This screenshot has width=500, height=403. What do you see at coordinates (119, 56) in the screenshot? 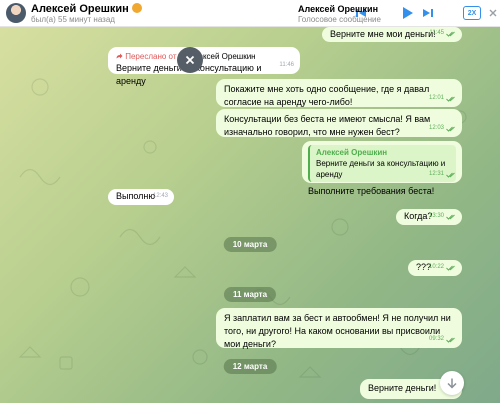
I see `forward-arrow-icon` at bounding box center [119, 56].